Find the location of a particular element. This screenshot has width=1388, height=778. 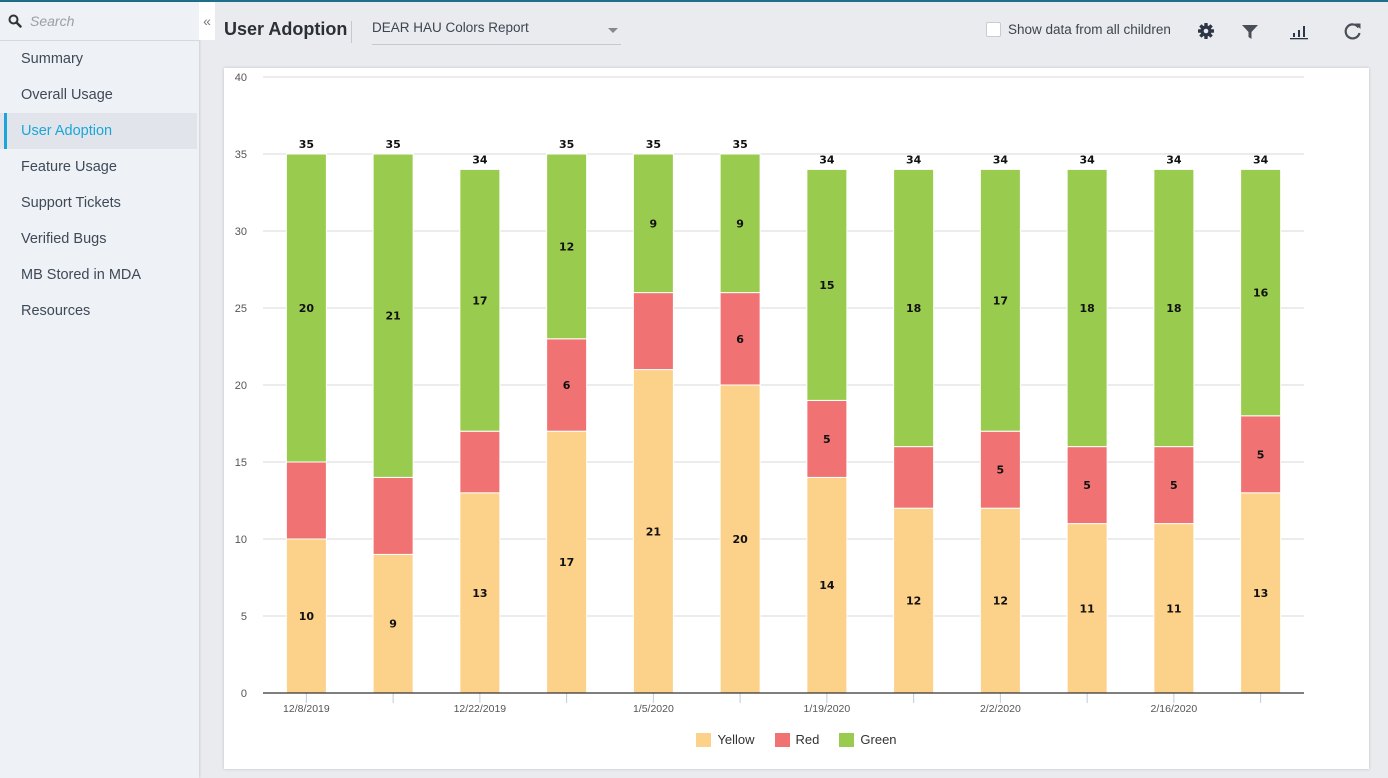

data-label-green: 12 is located at coordinates (566, 246).